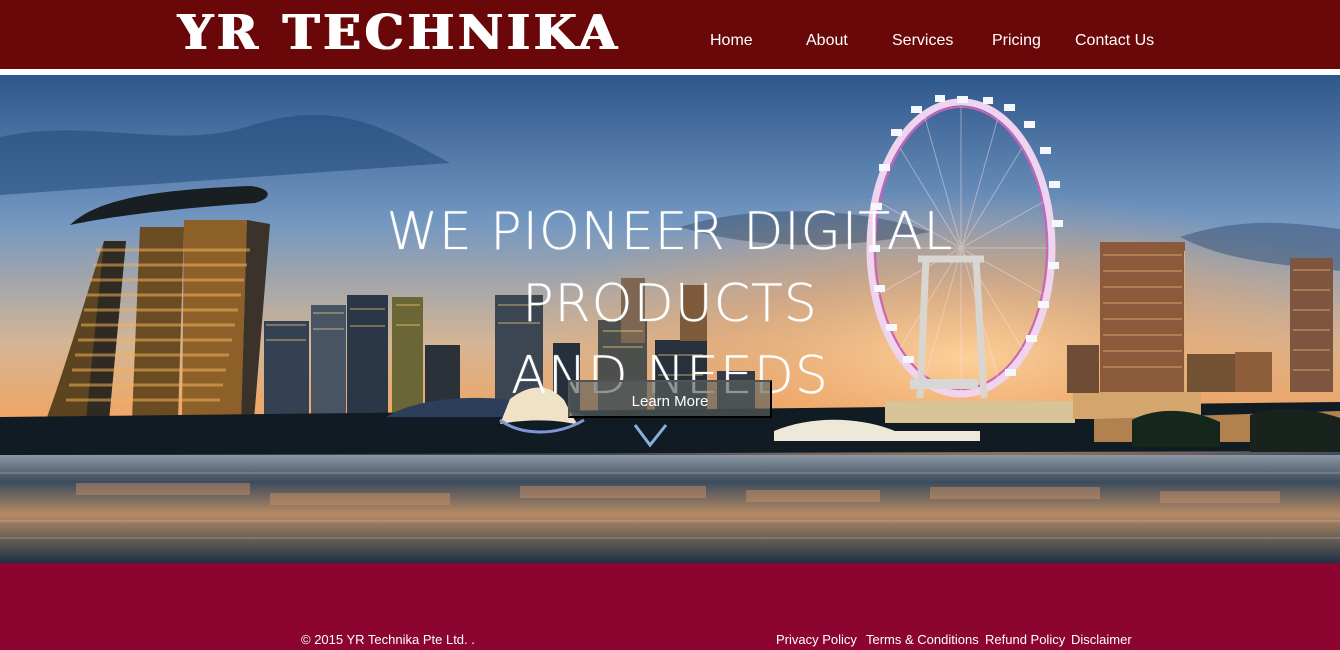 The height and width of the screenshot is (650, 1340). What do you see at coordinates (816, 640) in the screenshot?
I see `privacy-policy-link: Privacy Policy` at bounding box center [816, 640].